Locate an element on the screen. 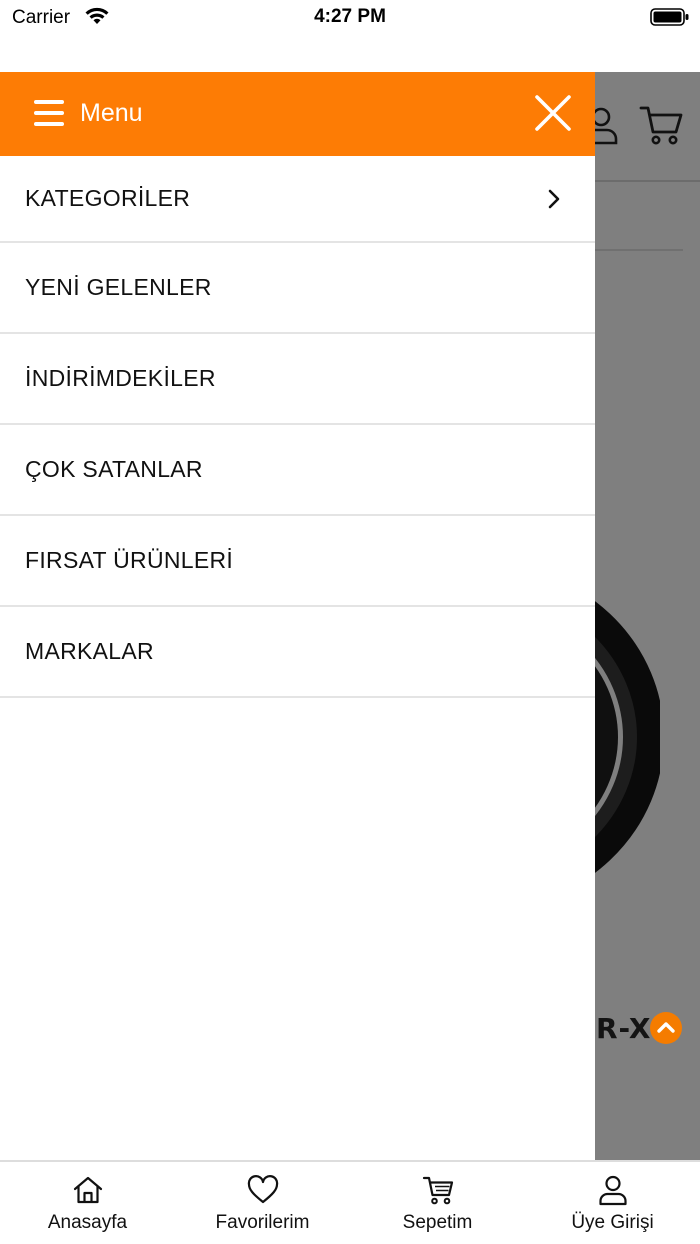  tab-favorilerim: Favorilerim is located at coordinates (262, 1203).